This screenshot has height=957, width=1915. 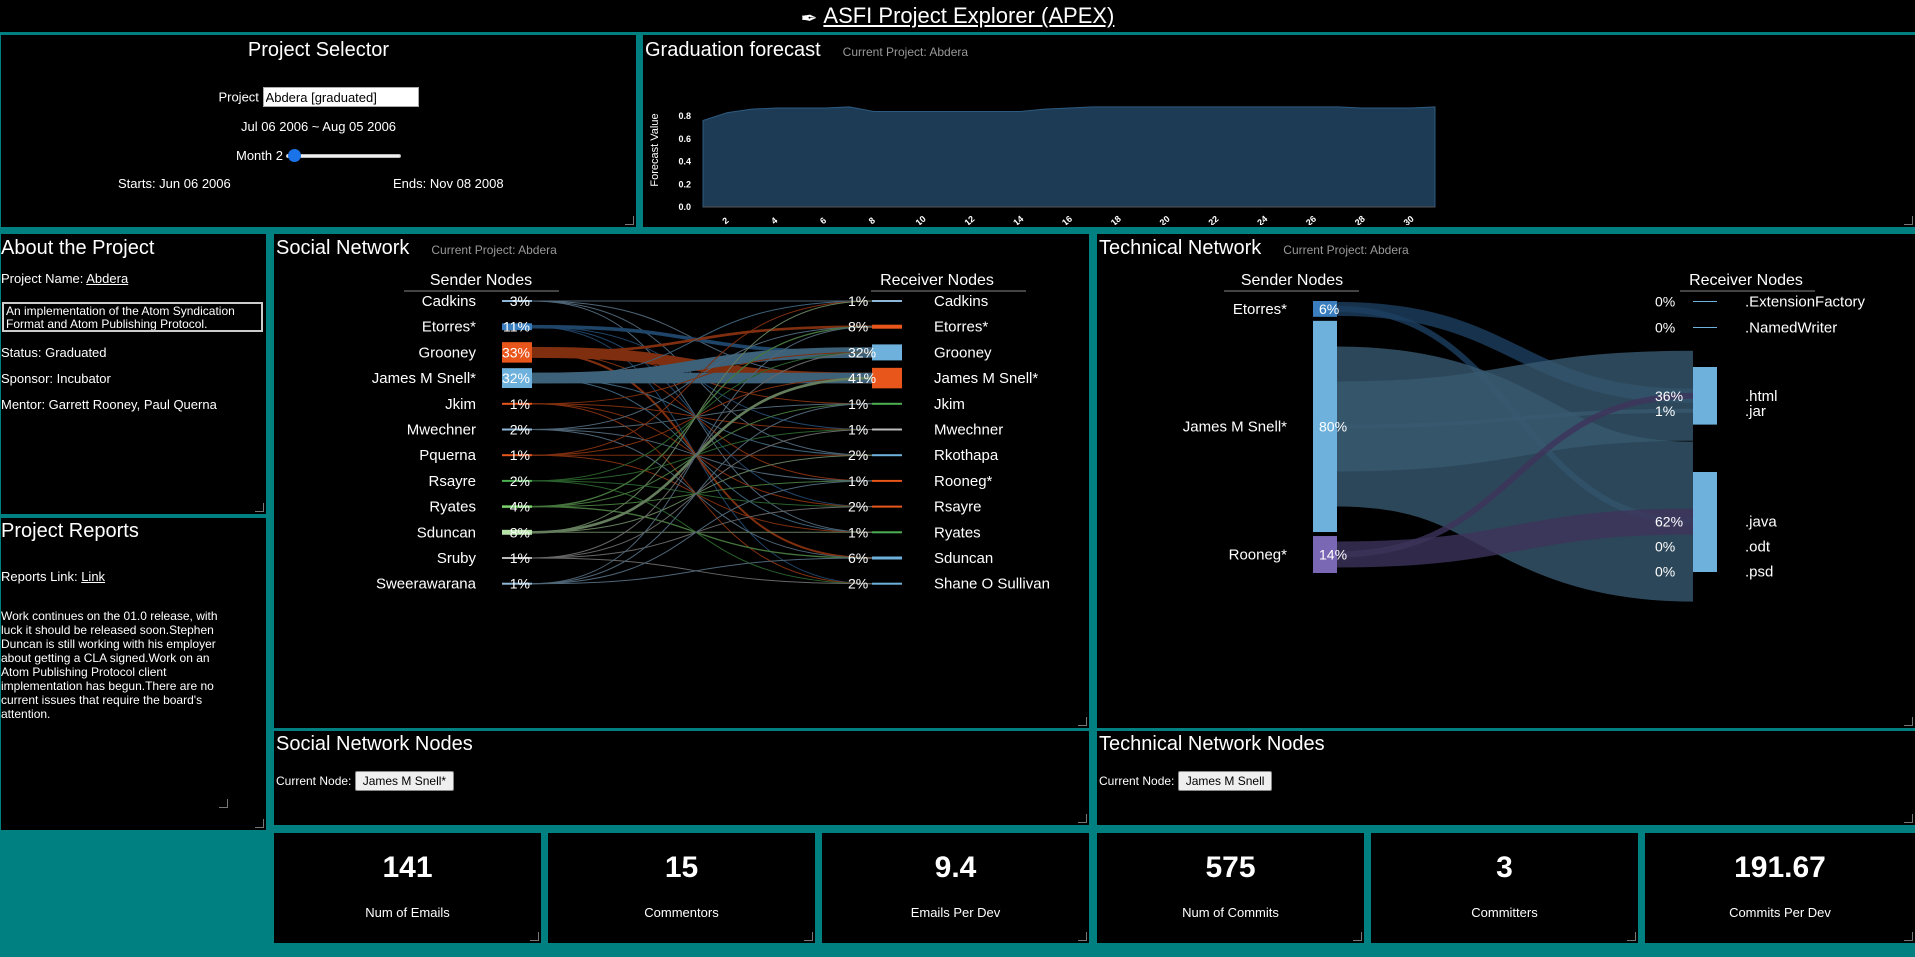 What do you see at coordinates (520, 481) in the screenshot?
I see `sender-pct: 2%` at bounding box center [520, 481].